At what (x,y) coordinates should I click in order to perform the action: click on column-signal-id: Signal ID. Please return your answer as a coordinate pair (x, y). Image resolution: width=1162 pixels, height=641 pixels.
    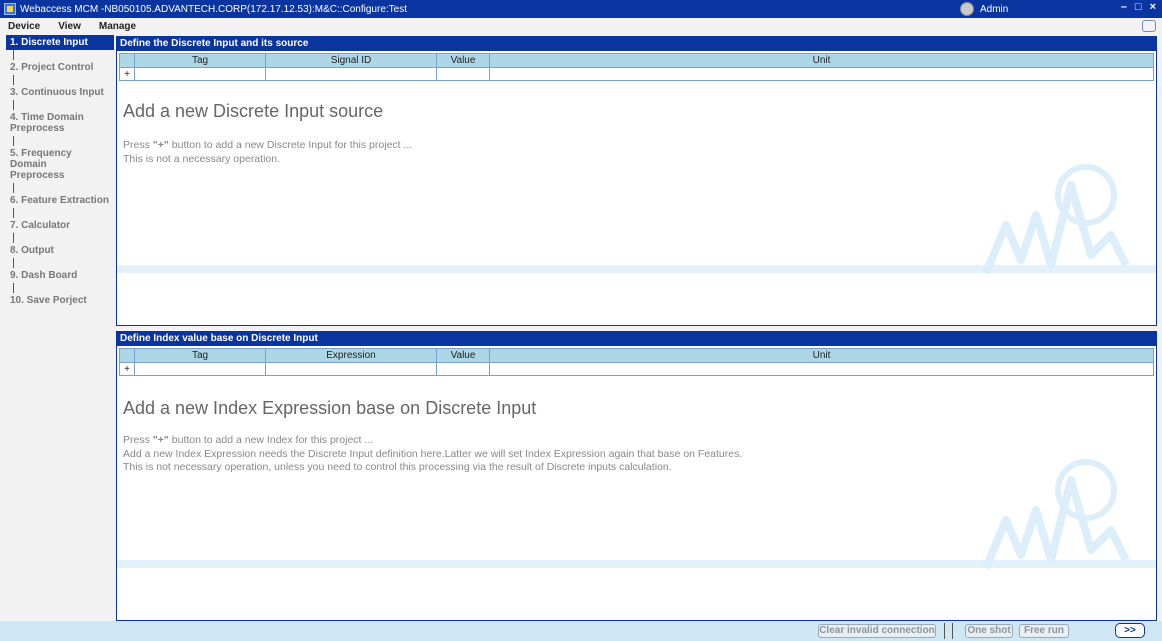
    Looking at the image, I should click on (351, 60).